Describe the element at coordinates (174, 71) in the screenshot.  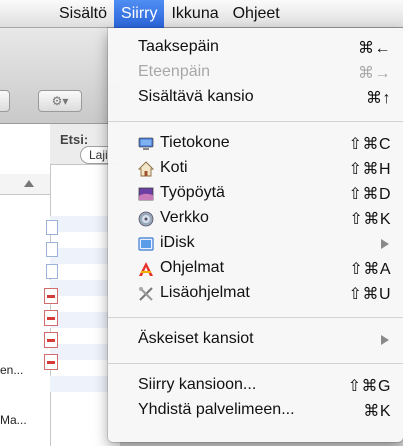
I see `menu-item-label: Eteenpäin` at that location.